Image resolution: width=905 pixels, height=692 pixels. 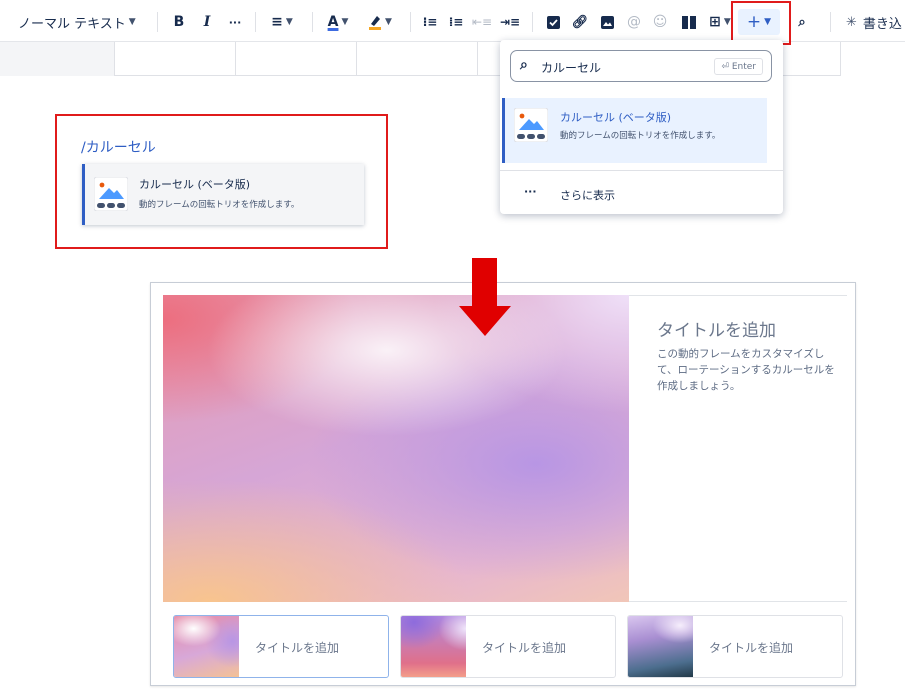 What do you see at coordinates (715, 22) in the screenshot?
I see `table-icon: ⊞` at bounding box center [715, 22].